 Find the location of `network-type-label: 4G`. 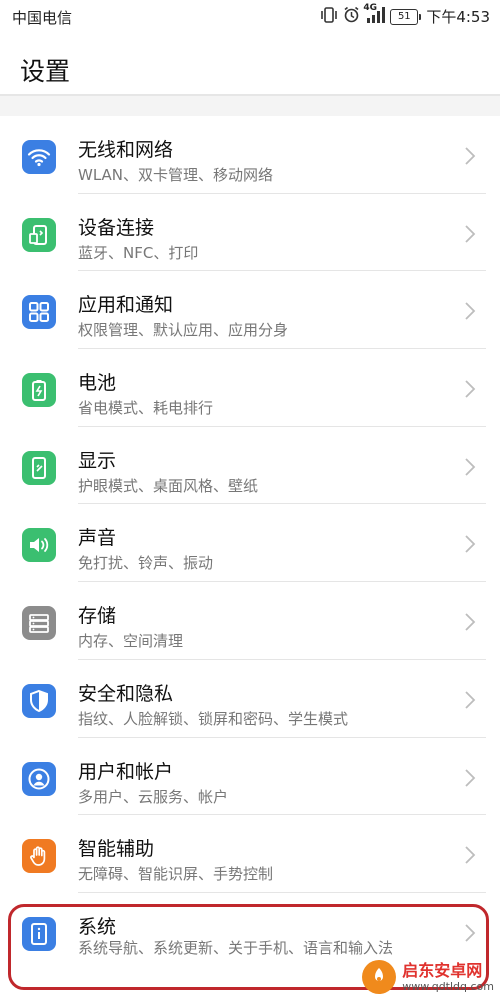

network-type-label: 4G is located at coordinates (370, 7).